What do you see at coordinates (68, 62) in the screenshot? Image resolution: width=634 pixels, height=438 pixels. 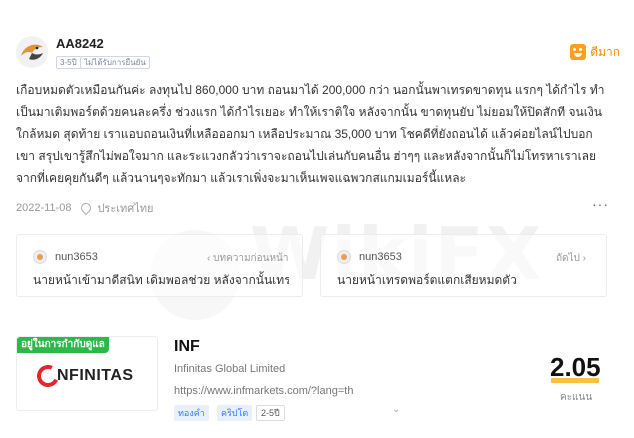 I see `years-badge: 3-5ปี` at bounding box center [68, 62].